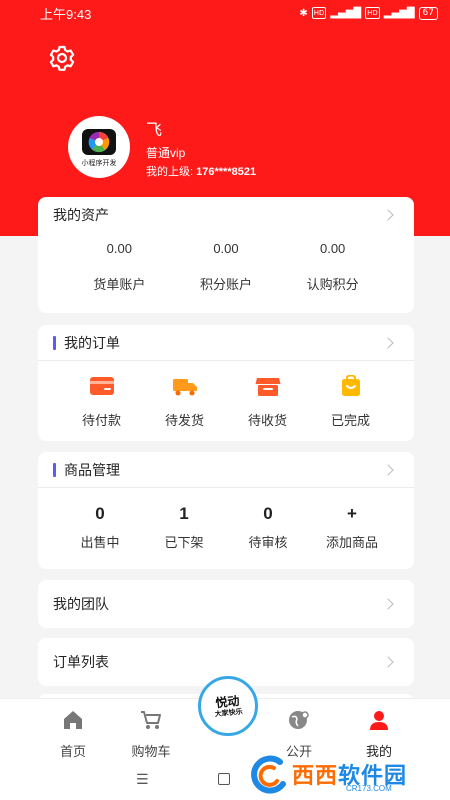 The height and width of the screenshot is (800, 450). Describe the element at coordinates (151, 720) in the screenshot. I see `cart-icon` at that location.